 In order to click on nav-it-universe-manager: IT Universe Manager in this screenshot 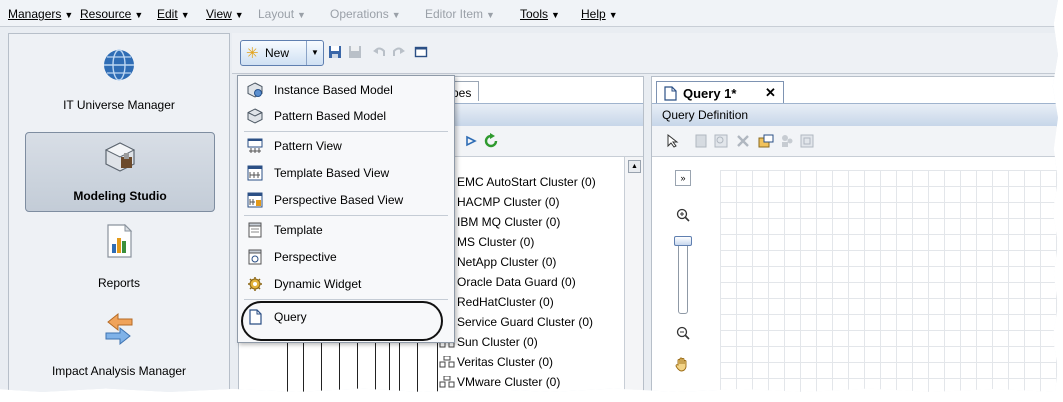, I will do `click(119, 81)`.